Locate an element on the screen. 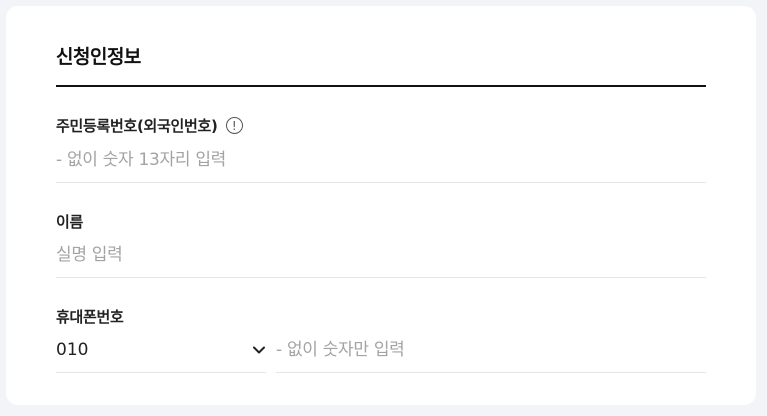 The height and width of the screenshot is (416, 767). phone-label-text: 휴대폰번호 is located at coordinates (90, 317).